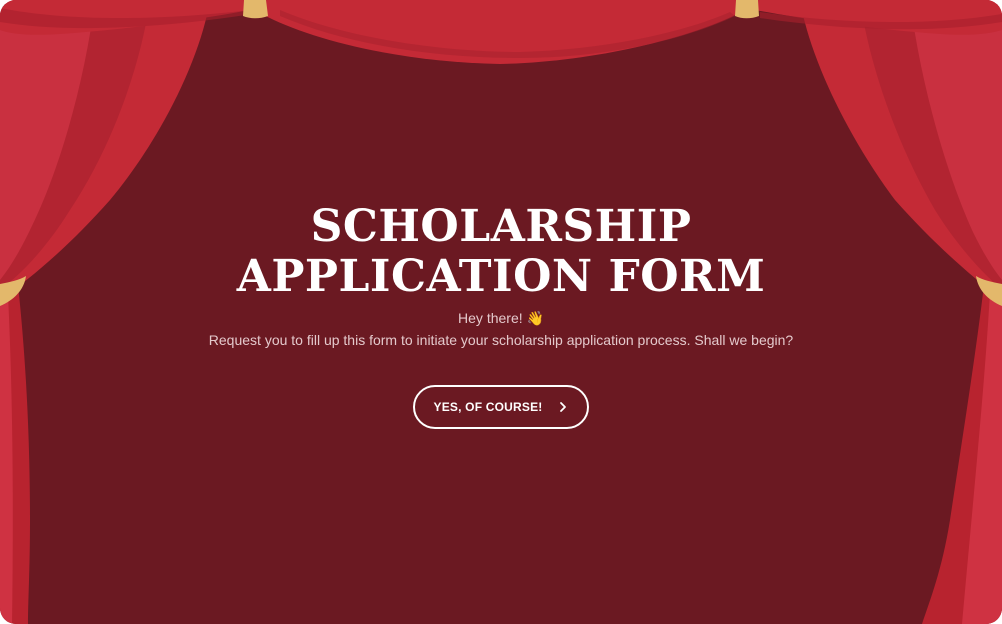 This screenshot has height=624, width=1002. What do you see at coordinates (535, 318) in the screenshot?
I see `waving-hand-icon: 👋` at bounding box center [535, 318].